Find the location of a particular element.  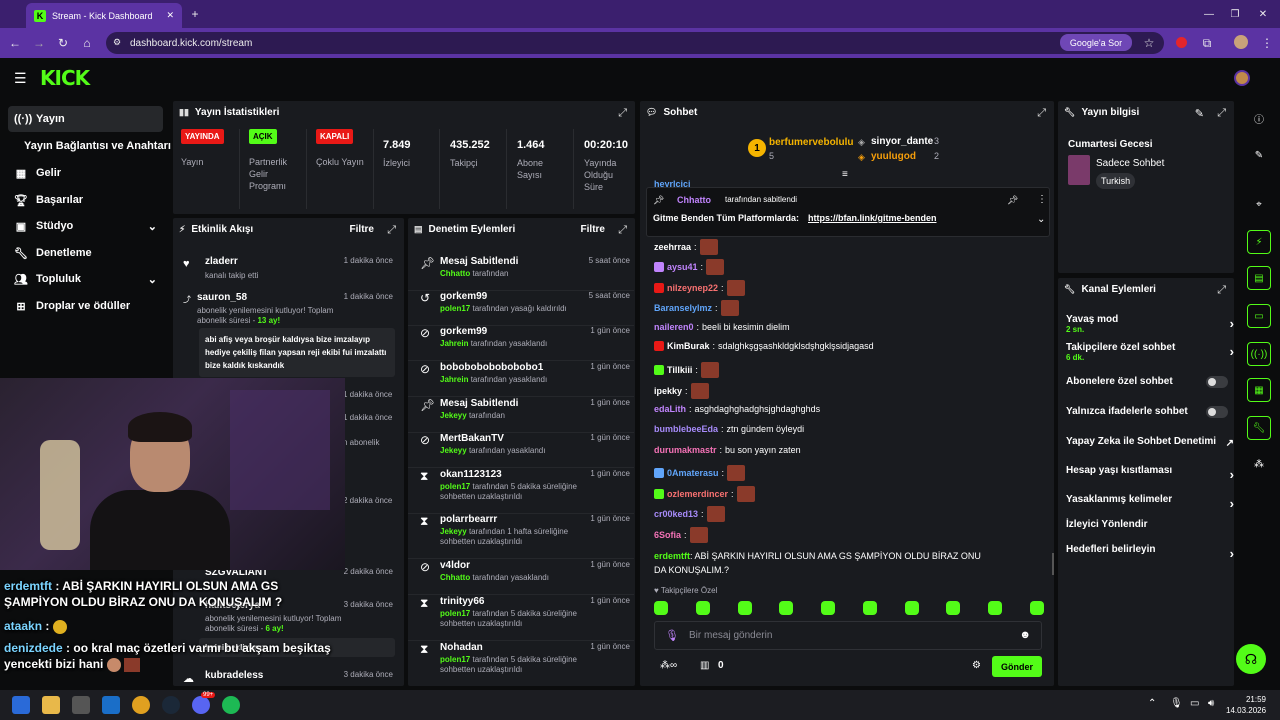

sidebar-item-topluluk: 👥︎ Topluluk ⌄ is located at coordinates (85, 279).